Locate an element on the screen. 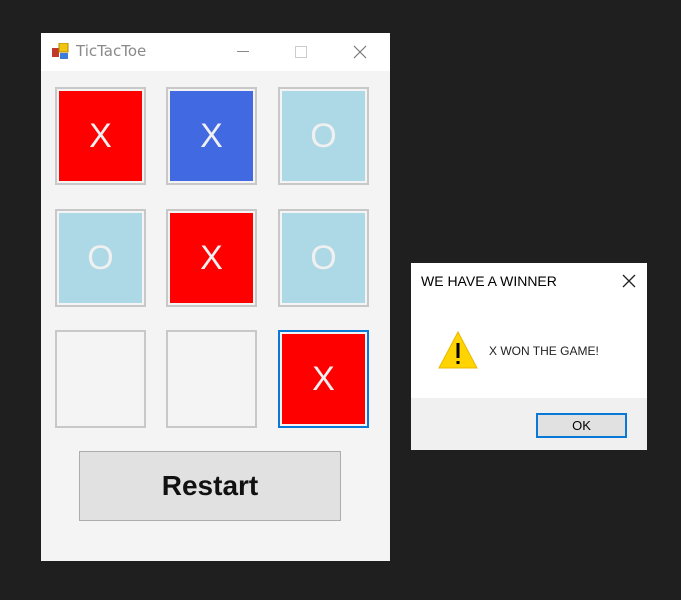  winner-dialog: WE HAVE A WINNER X WON THE GAME! OK is located at coordinates (529, 356).